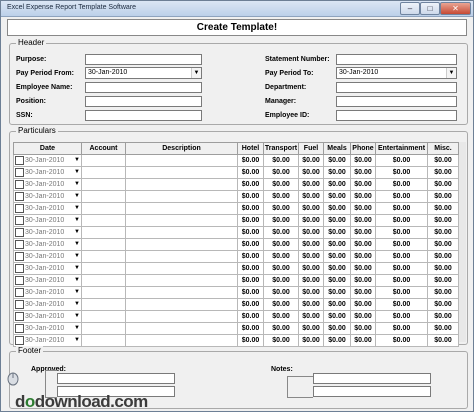 The width and height of the screenshot is (474, 412). What do you see at coordinates (143, 87) in the screenshot?
I see `employee-name-input` at bounding box center [143, 87].